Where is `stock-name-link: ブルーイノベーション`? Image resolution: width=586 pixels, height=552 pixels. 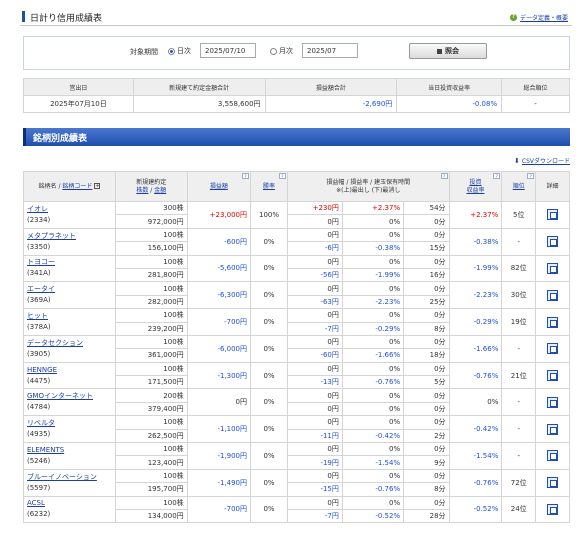 stock-name-link: ブルーイノベーション is located at coordinates (69, 477).